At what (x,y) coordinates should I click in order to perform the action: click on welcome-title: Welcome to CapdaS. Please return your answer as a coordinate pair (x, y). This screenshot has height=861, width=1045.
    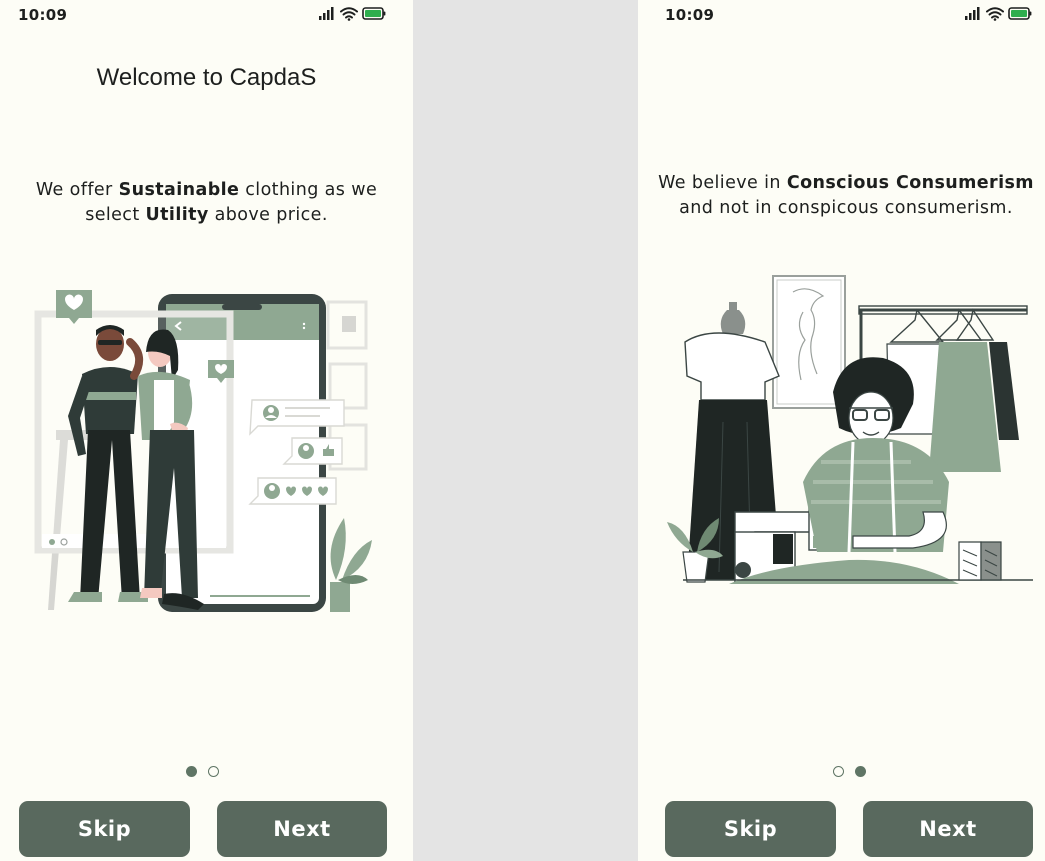
    Looking at the image, I should click on (206, 77).